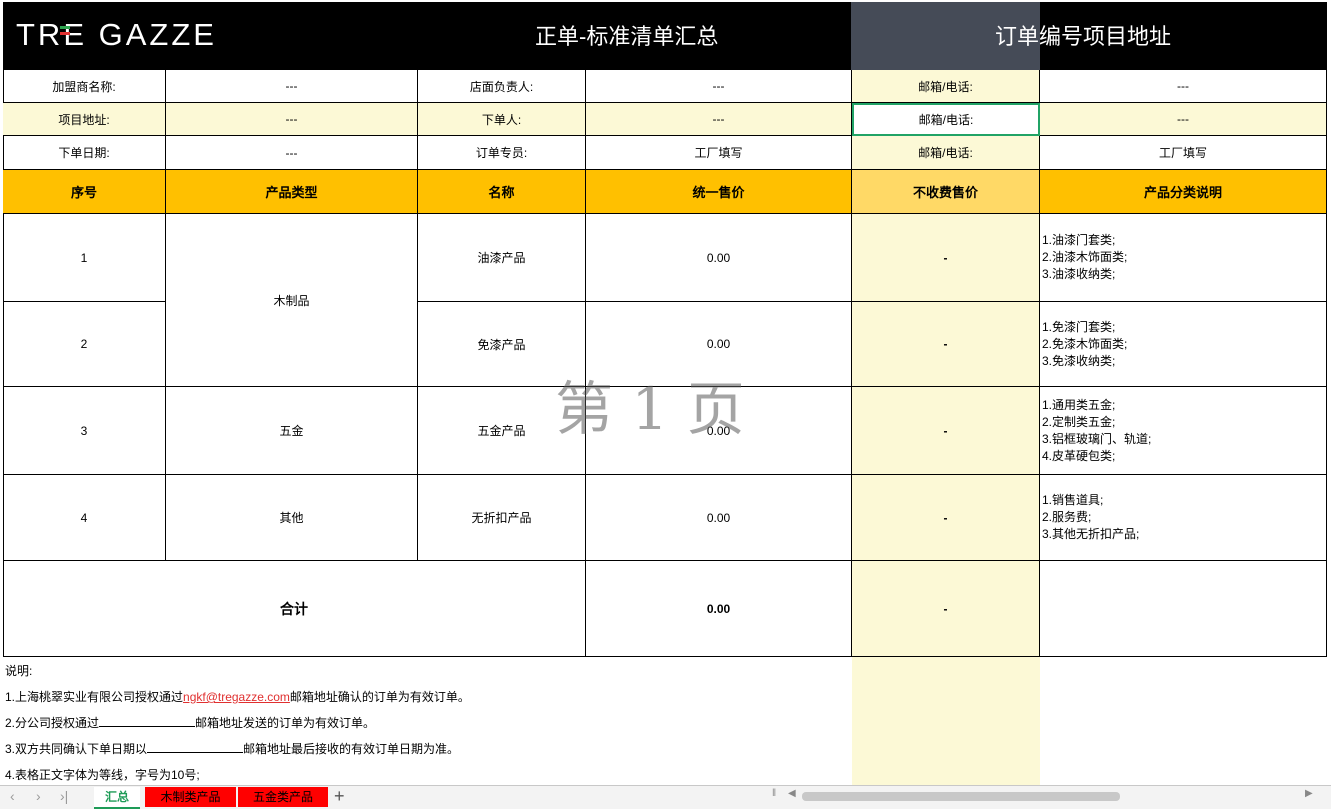  Describe the element at coordinates (84, 518) in the screenshot. I see `row-seq-4: 4` at that location.